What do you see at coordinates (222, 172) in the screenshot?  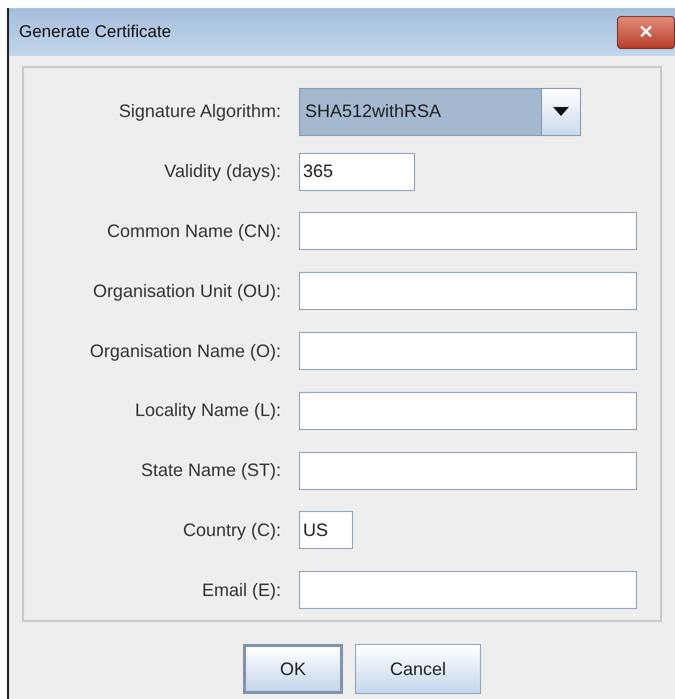 I see `field-label: Validity (days):` at bounding box center [222, 172].